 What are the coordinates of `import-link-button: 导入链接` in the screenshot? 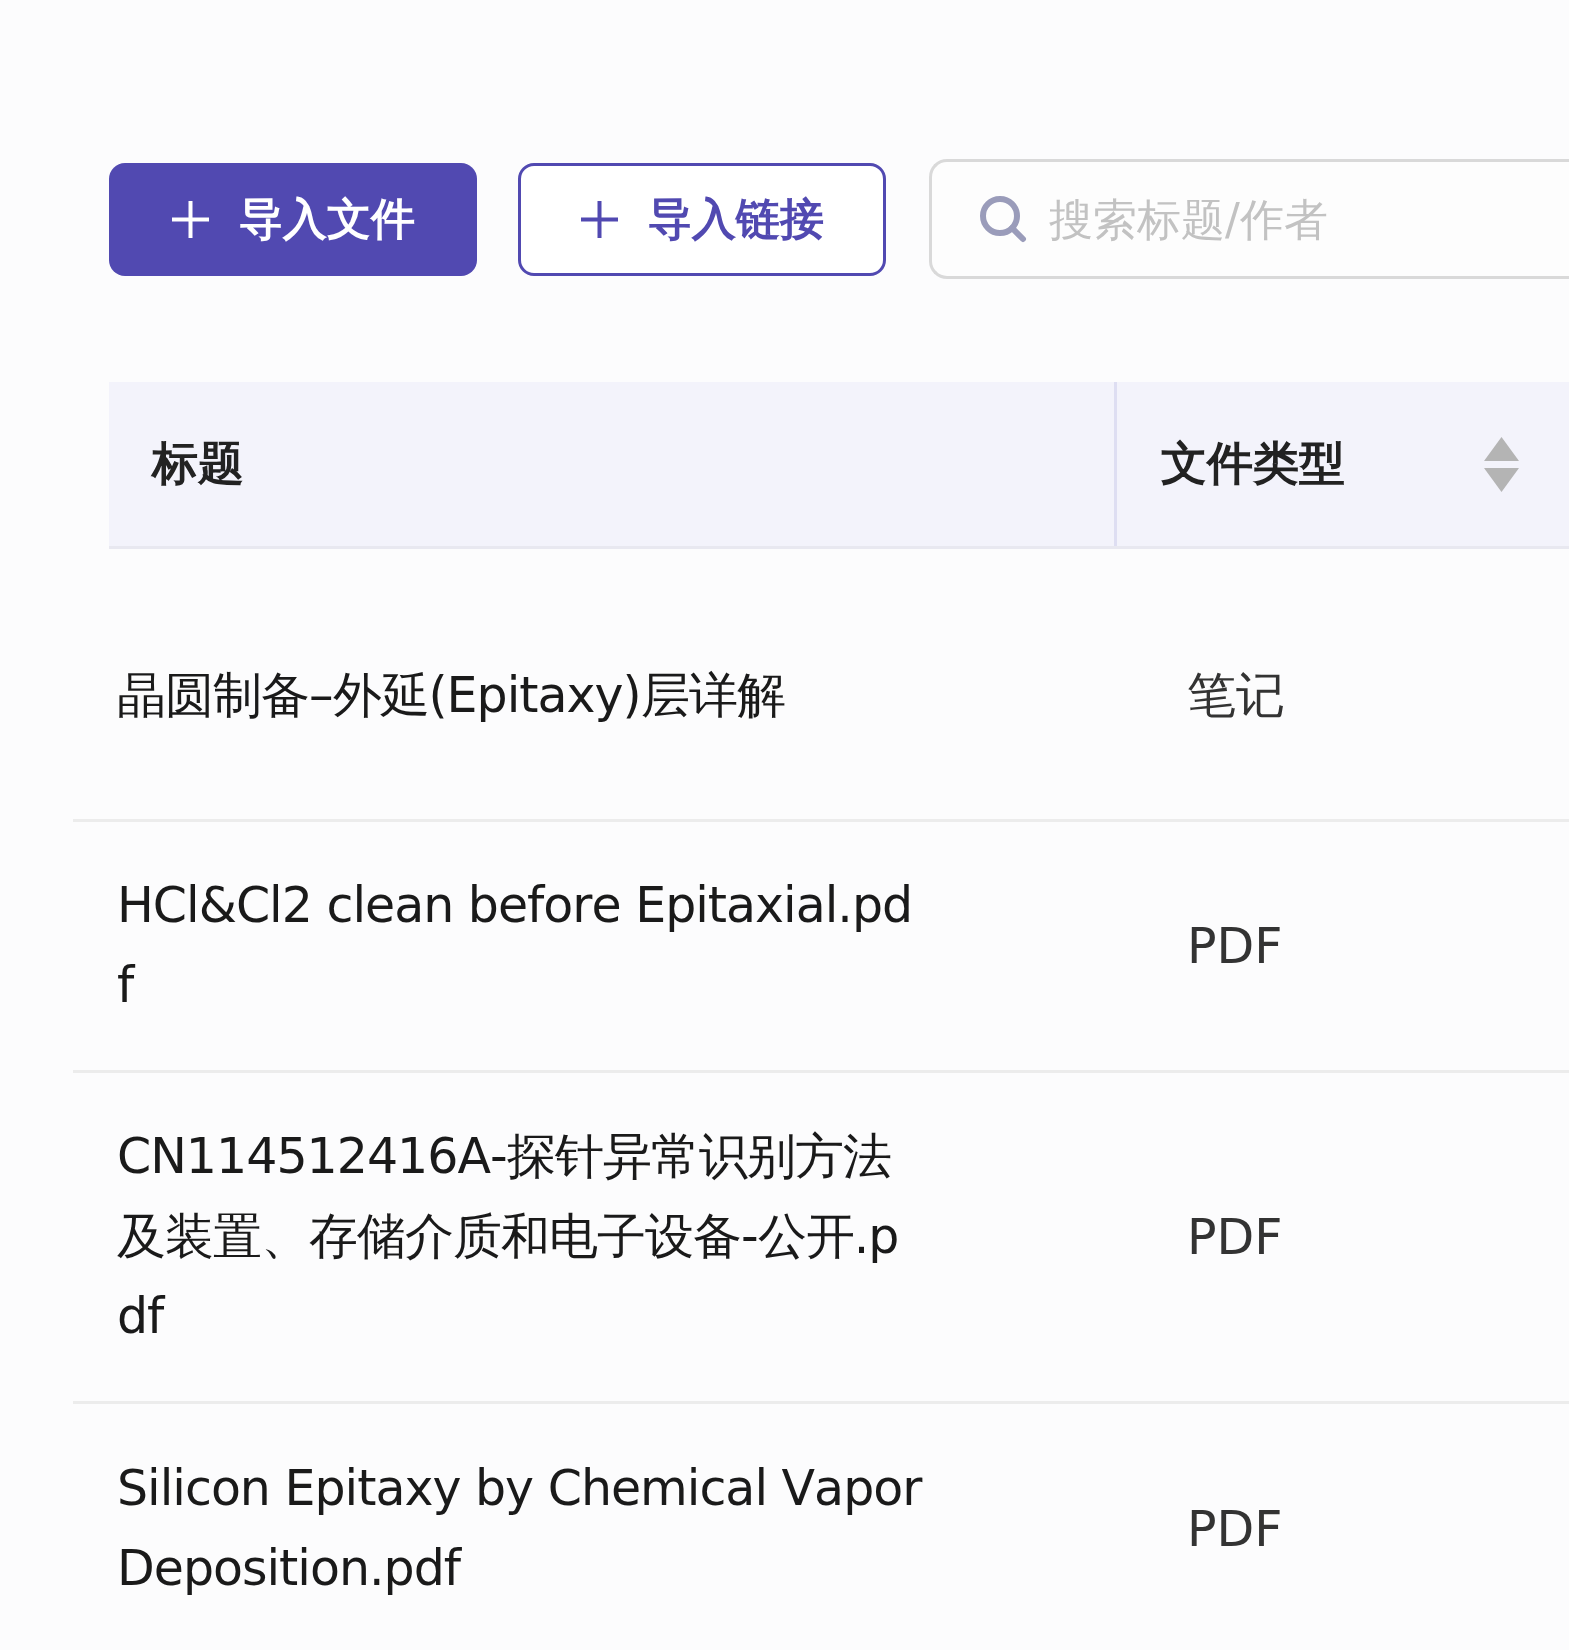 It's located at (702, 219).